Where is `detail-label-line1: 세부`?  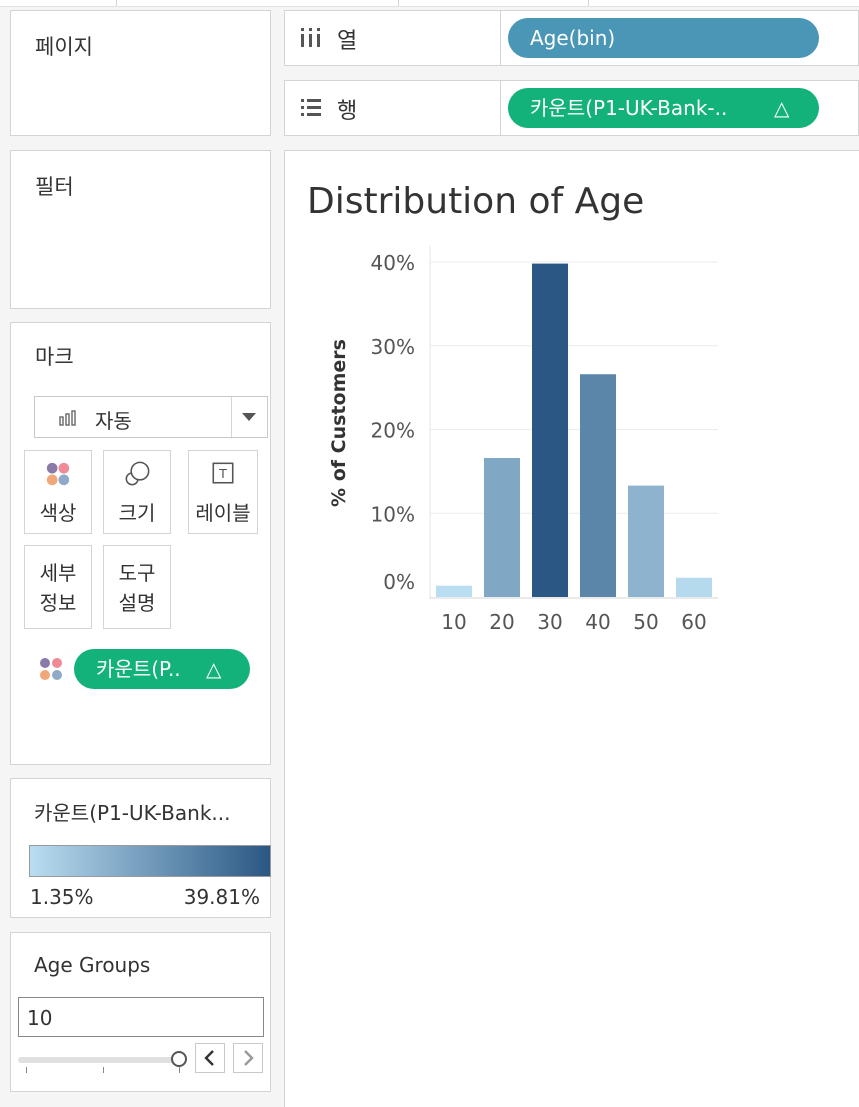
detail-label-line1: 세부 is located at coordinates (58, 573).